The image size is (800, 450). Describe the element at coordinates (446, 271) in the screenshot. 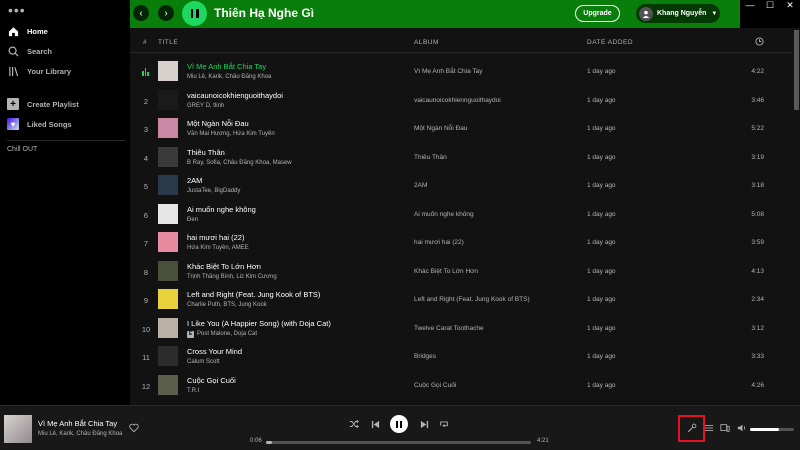

I see `track-album: Khác Biệt To Lớn Hơn` at that location.